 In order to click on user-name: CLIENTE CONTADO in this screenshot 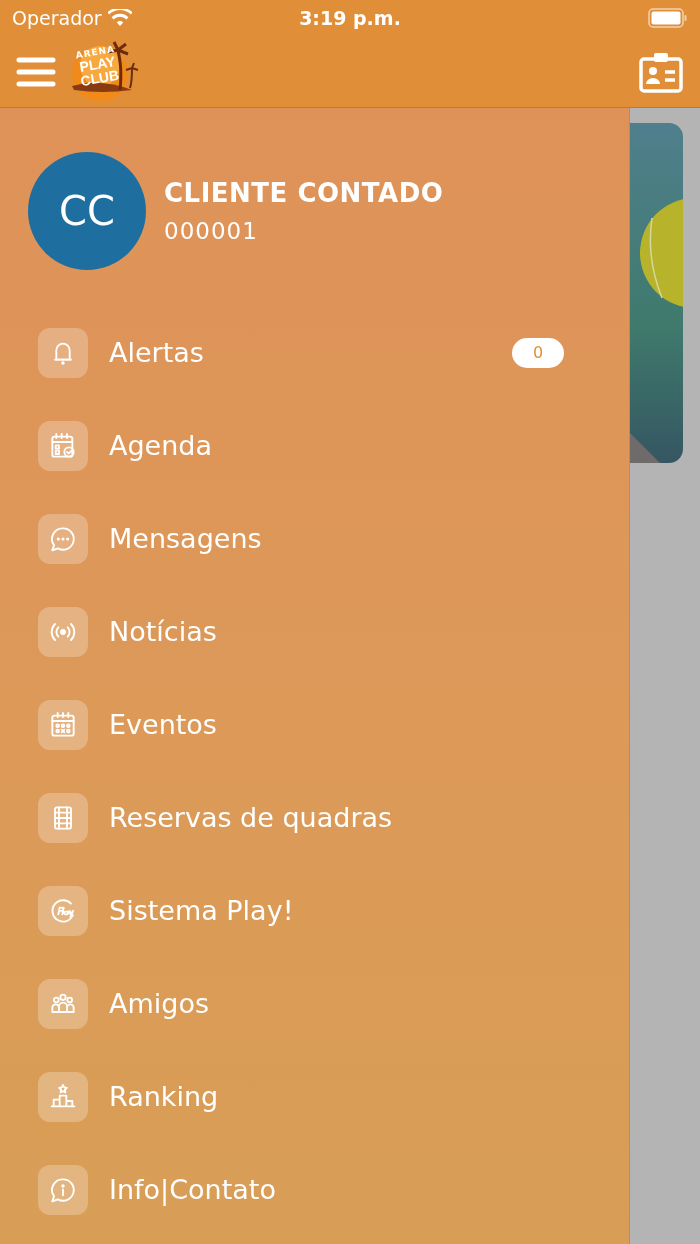, I will do `click(304, 193)`.